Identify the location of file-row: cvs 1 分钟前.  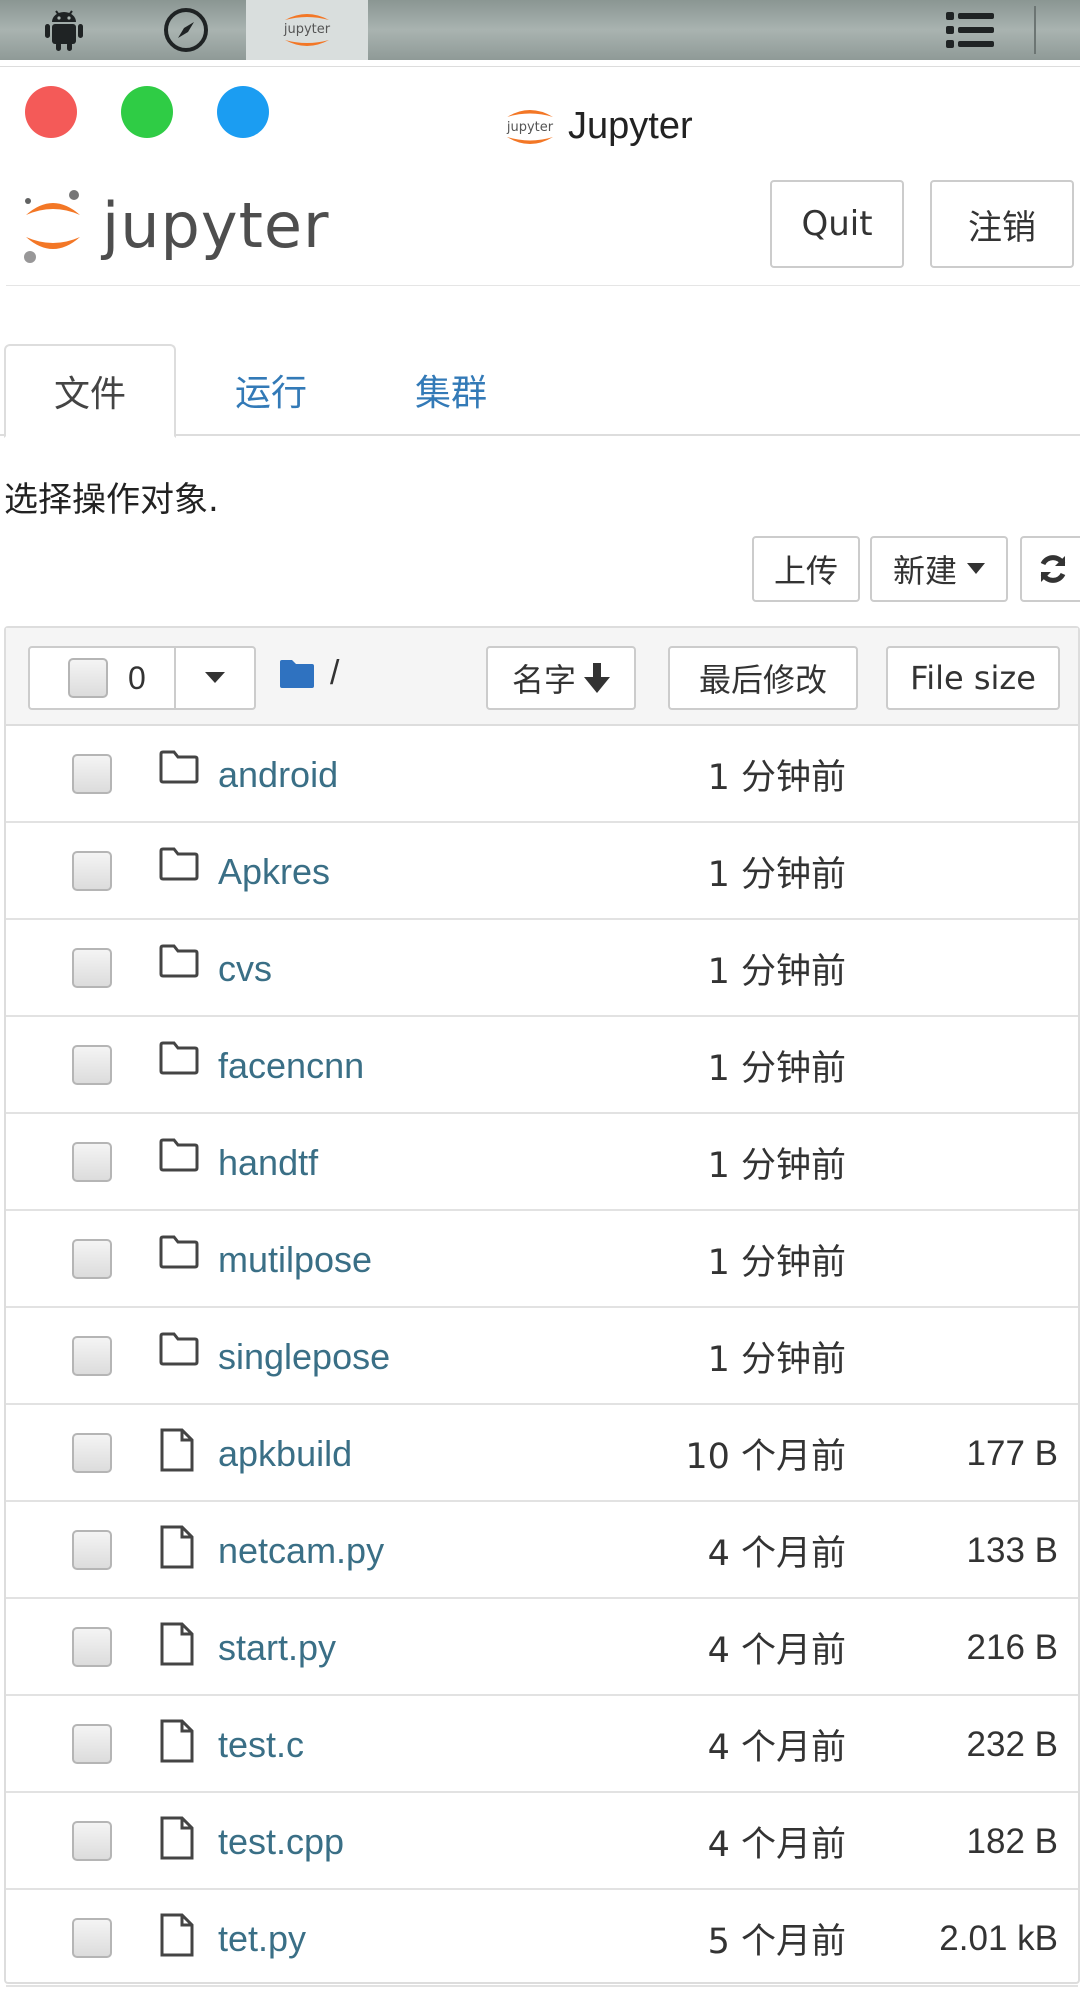
(542, 968).